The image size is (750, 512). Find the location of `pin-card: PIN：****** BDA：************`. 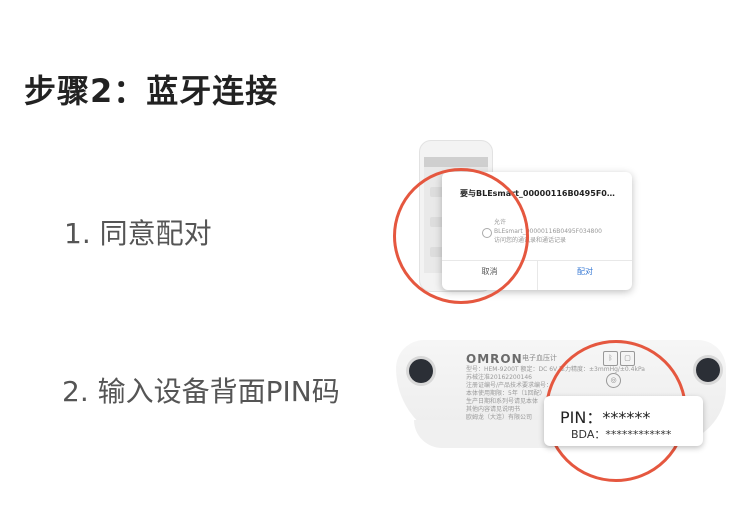

pin-card: PIN：****** BDA：************ is located at coordinates (623, 421).